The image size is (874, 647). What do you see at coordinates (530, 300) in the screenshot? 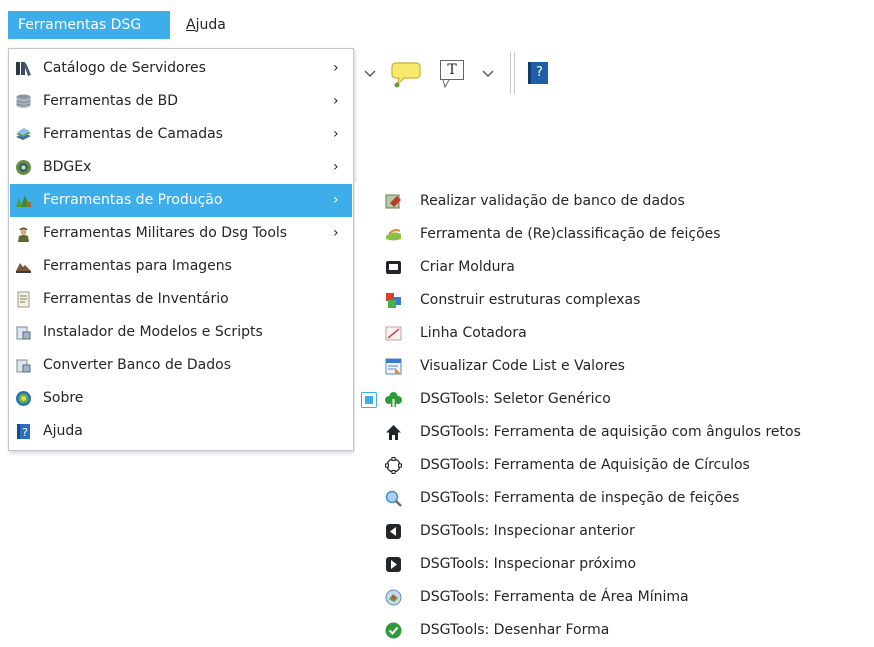
I see `submenu-item-label: Construir estruturas complexas` at bounding box center [530, 300].